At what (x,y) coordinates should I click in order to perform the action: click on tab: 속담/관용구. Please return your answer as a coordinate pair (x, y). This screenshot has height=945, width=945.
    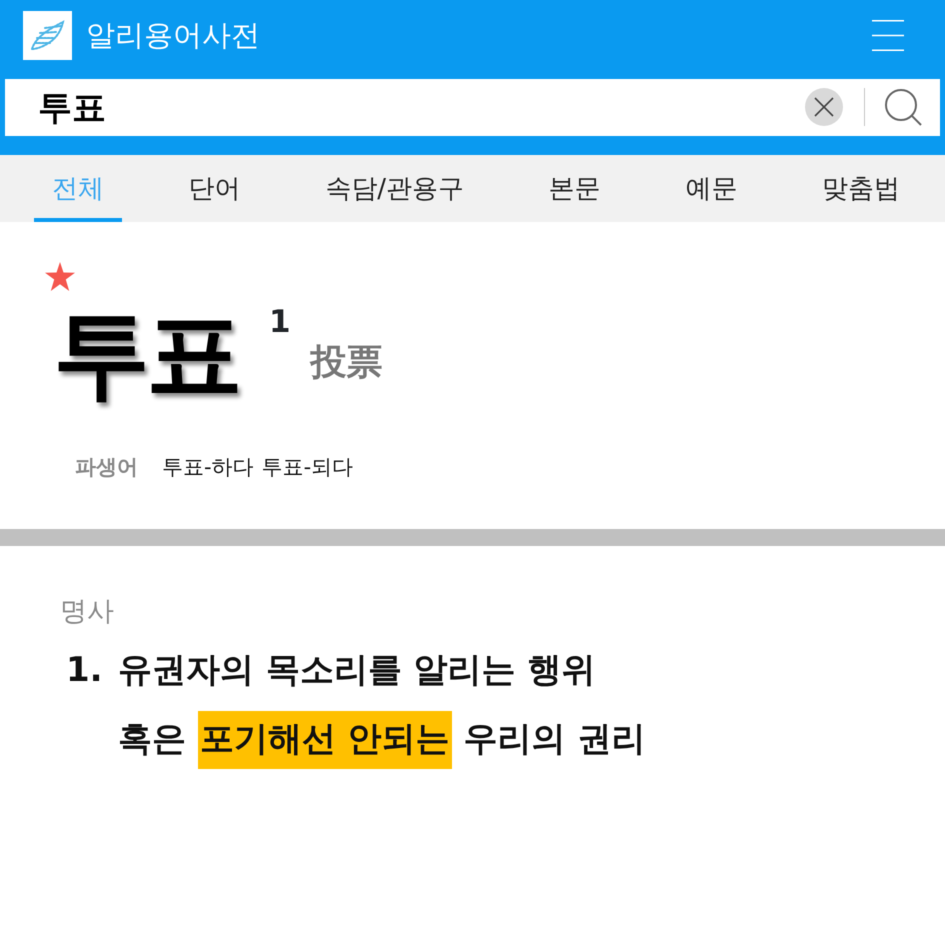
    Looking at the image, I should click on (394, 188).